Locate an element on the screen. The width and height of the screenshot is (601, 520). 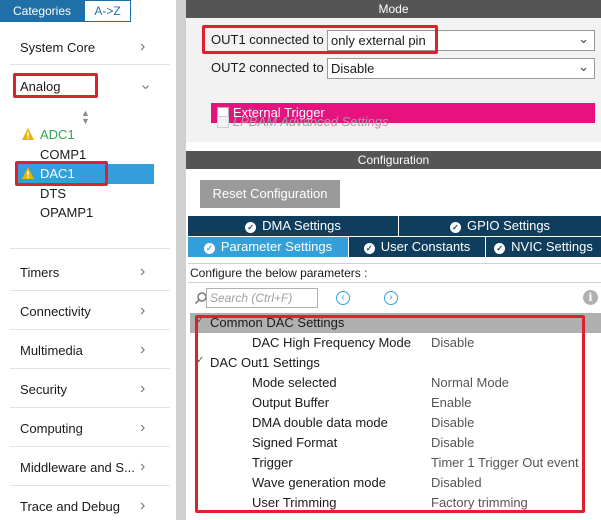
peripheral-label: COMP1 is located at coordinates (63, 154).